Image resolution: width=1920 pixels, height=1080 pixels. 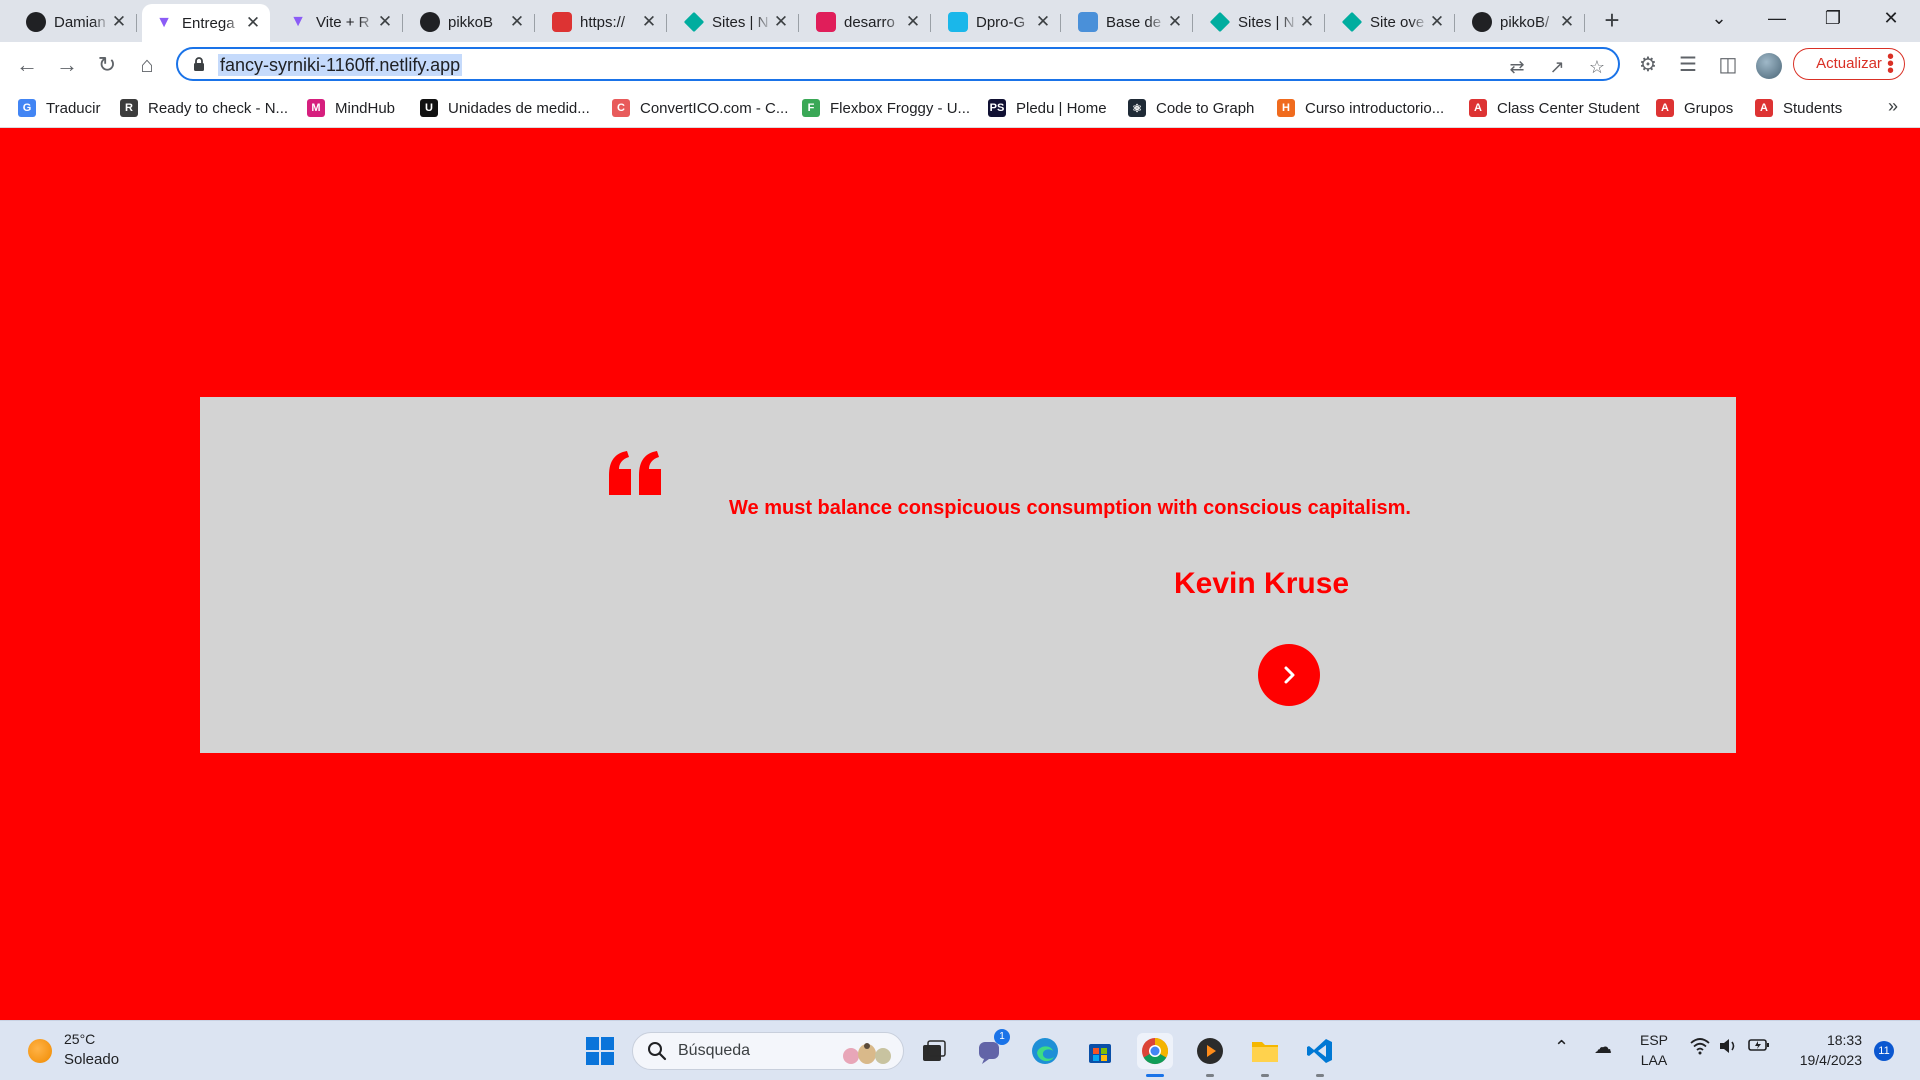 I want to click on onedrive-cloud-icon: ☁, so click(x=1603, y=1047).